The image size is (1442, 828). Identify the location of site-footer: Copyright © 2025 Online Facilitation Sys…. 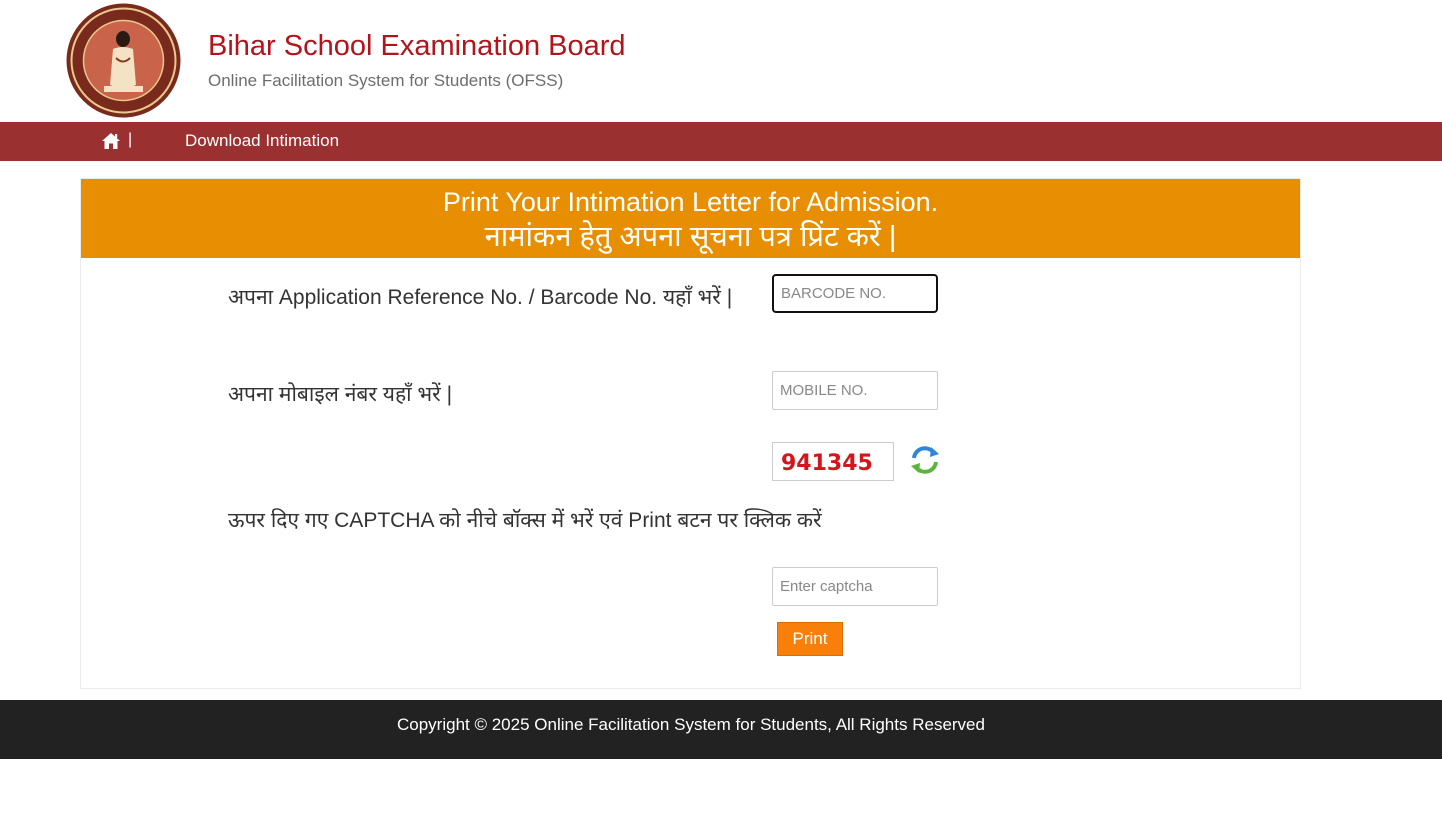
(721, 729).